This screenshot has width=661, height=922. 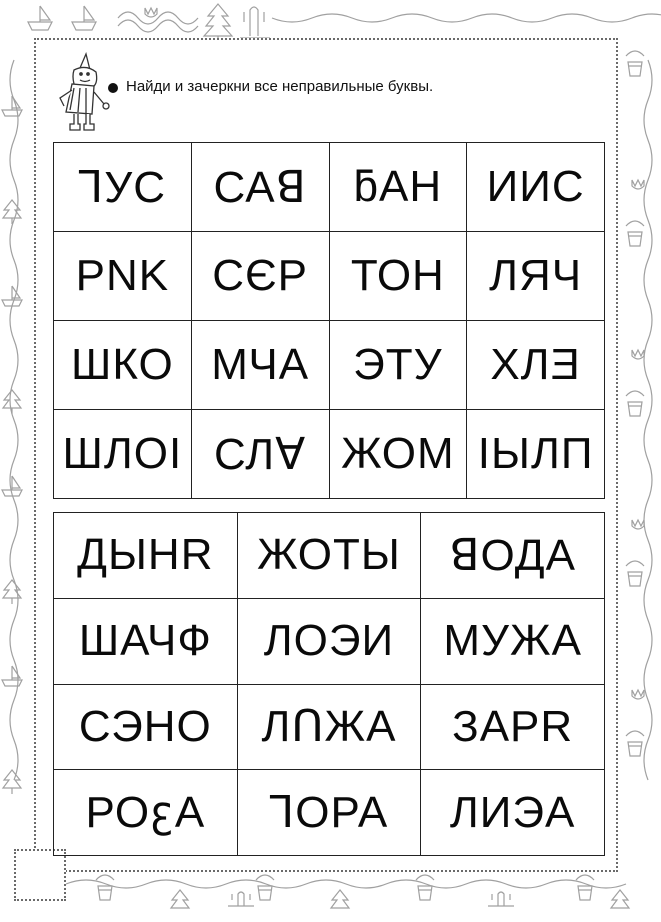 I want to click on cactus-icon, so click(x=255, y=22).